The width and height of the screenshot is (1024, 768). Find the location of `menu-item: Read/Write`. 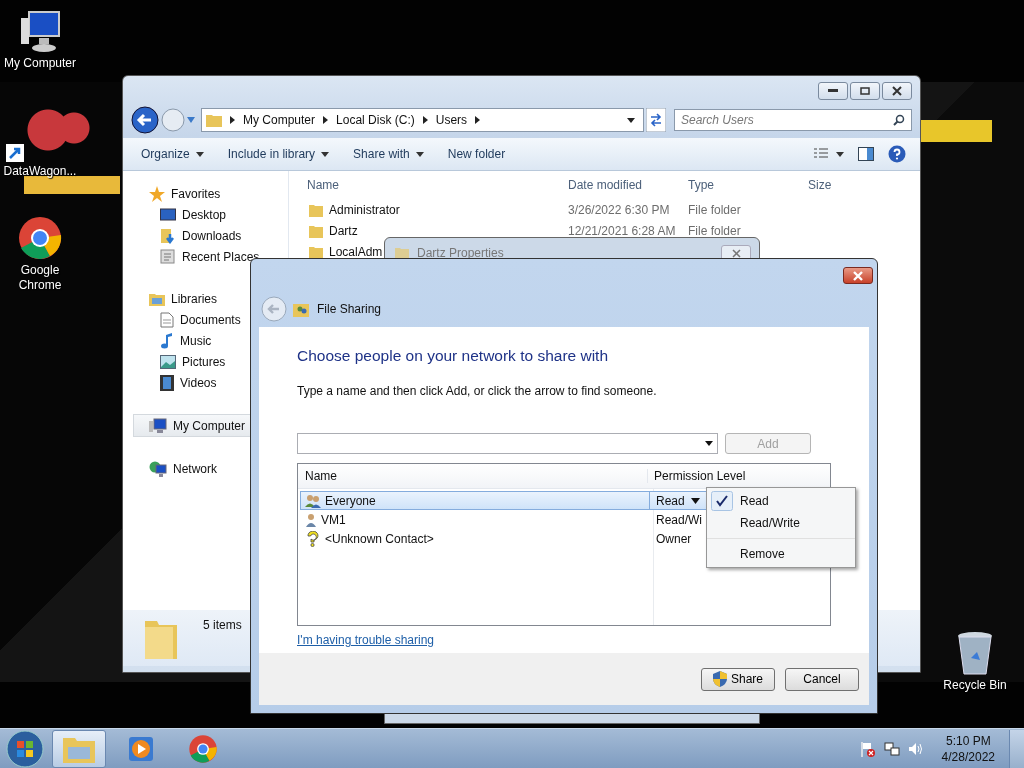

menu-item: Read/Write is located at coordinates (781, 523).